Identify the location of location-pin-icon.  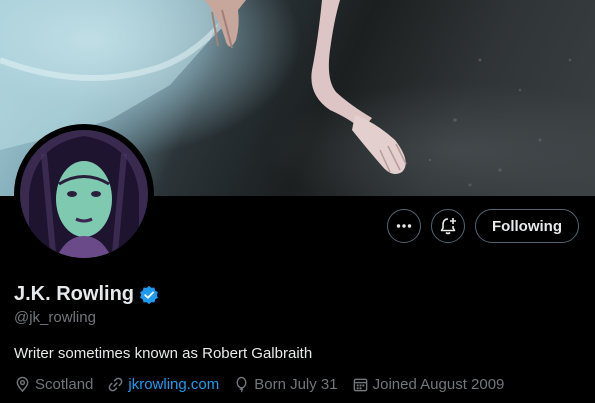
(22, 384).